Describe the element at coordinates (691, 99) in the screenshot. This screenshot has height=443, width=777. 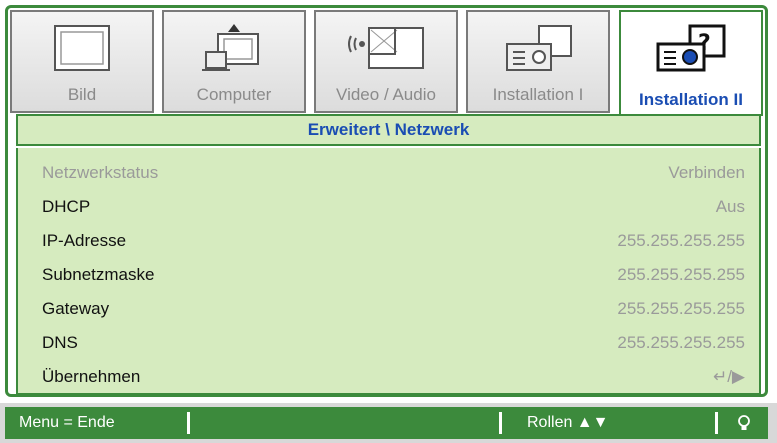
I see `tab-label: Installation II` at that location.